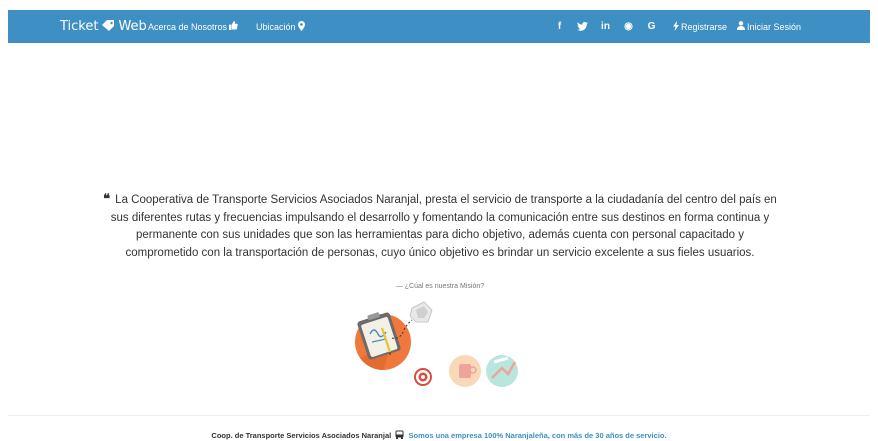  I want to click on chart-illustration-icon, so click(502, 371).